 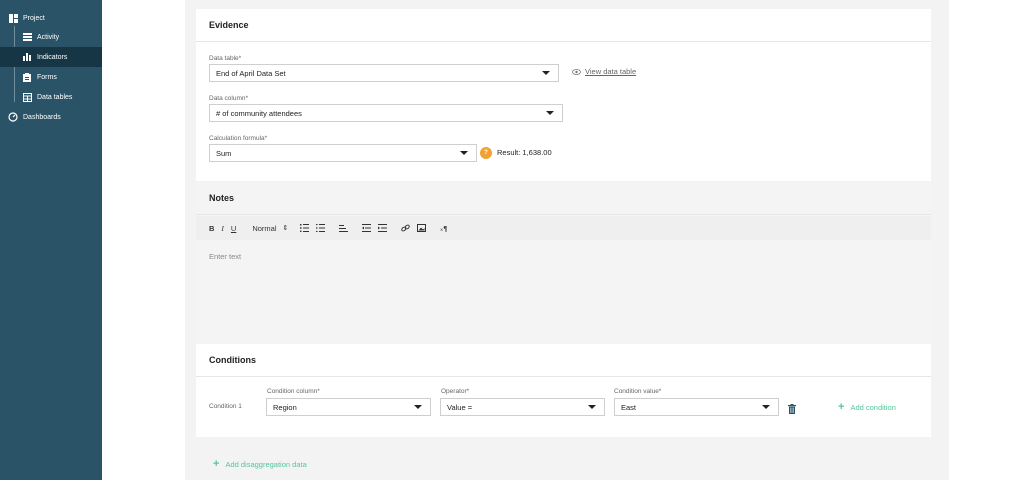 What do you see at coordinates (524, 152) in the screenshot?
I see `result-text: Result: 1,638.00` at bounding box center [524, 152].